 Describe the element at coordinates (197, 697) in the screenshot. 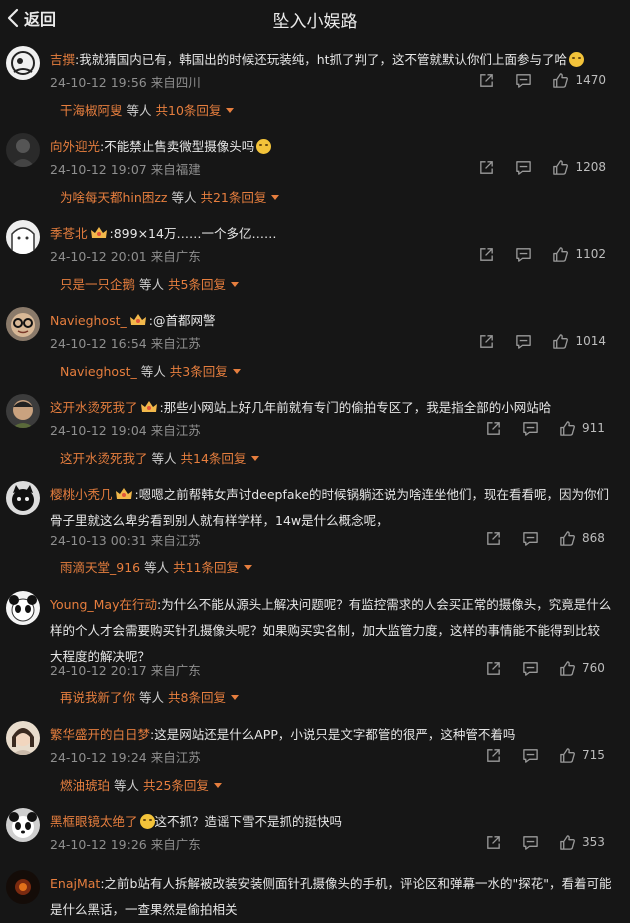

I see `reply-count: 共8条回复` at that location.